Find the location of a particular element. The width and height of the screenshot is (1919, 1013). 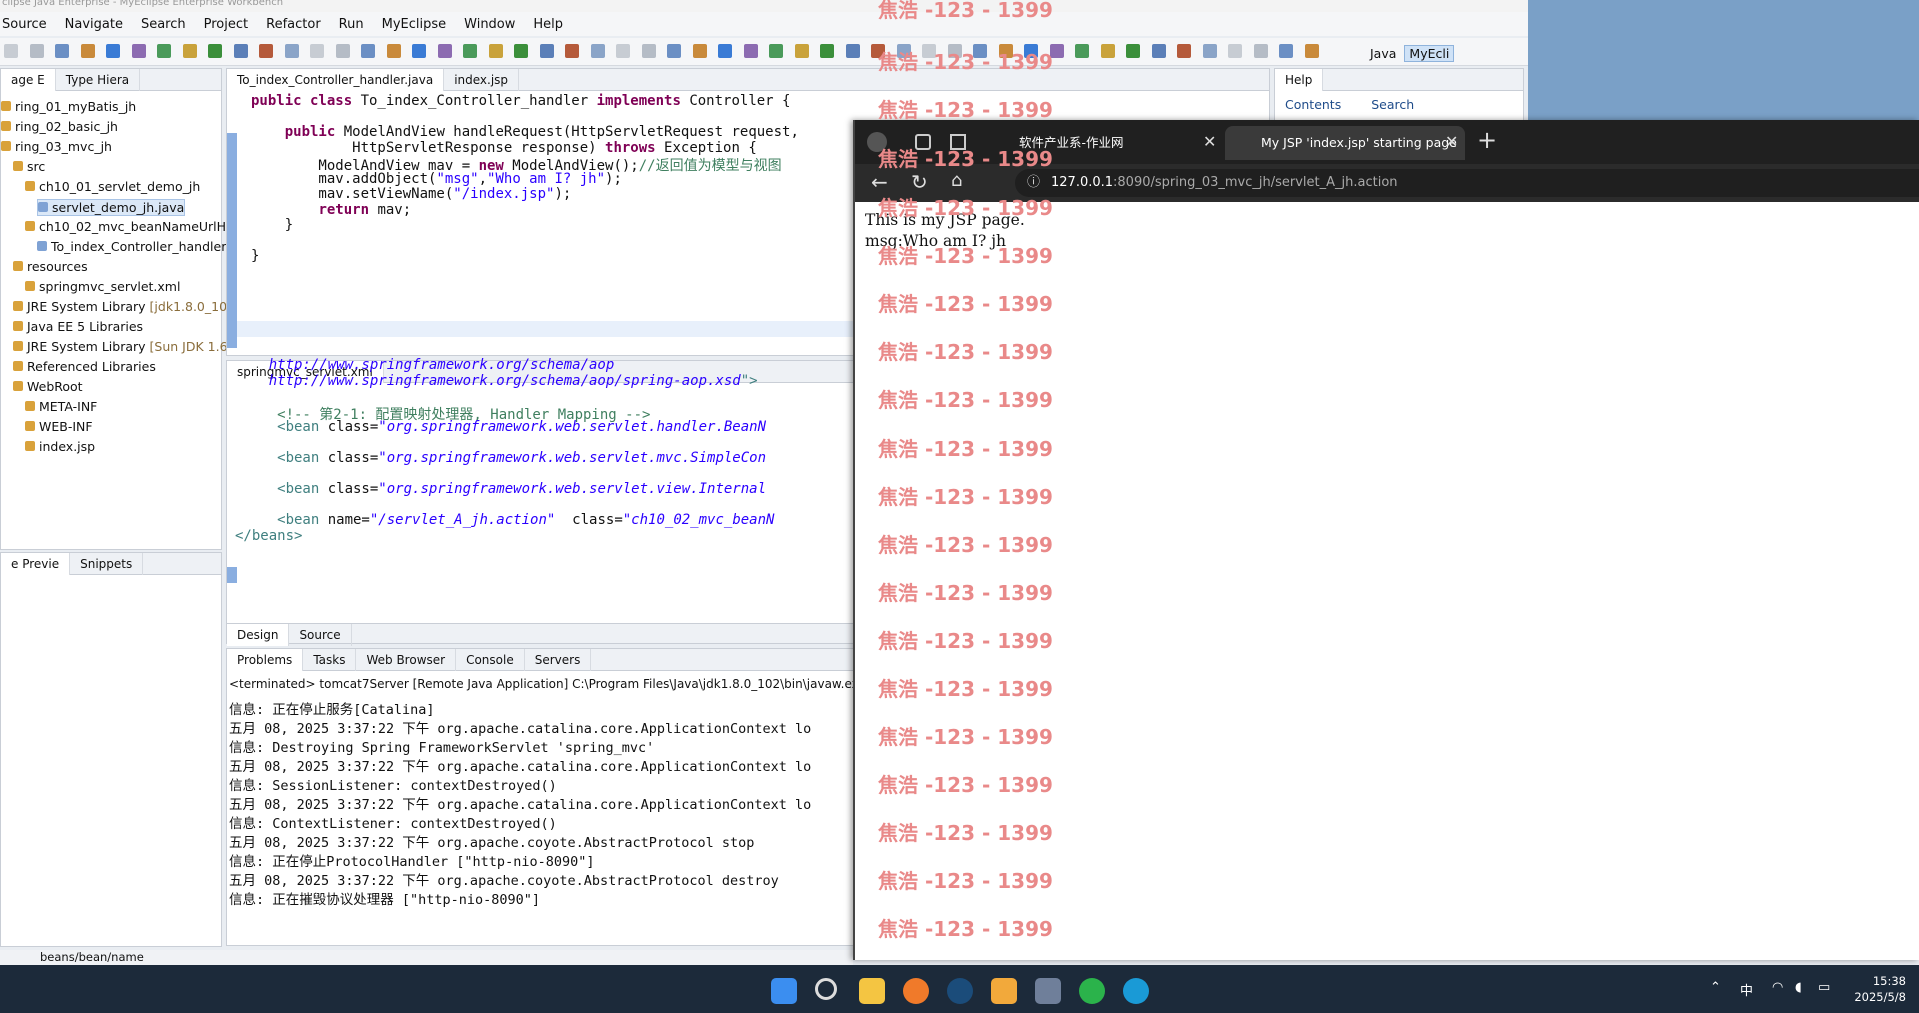

reload-icon: ↻ is located at coordinates (919, 182).